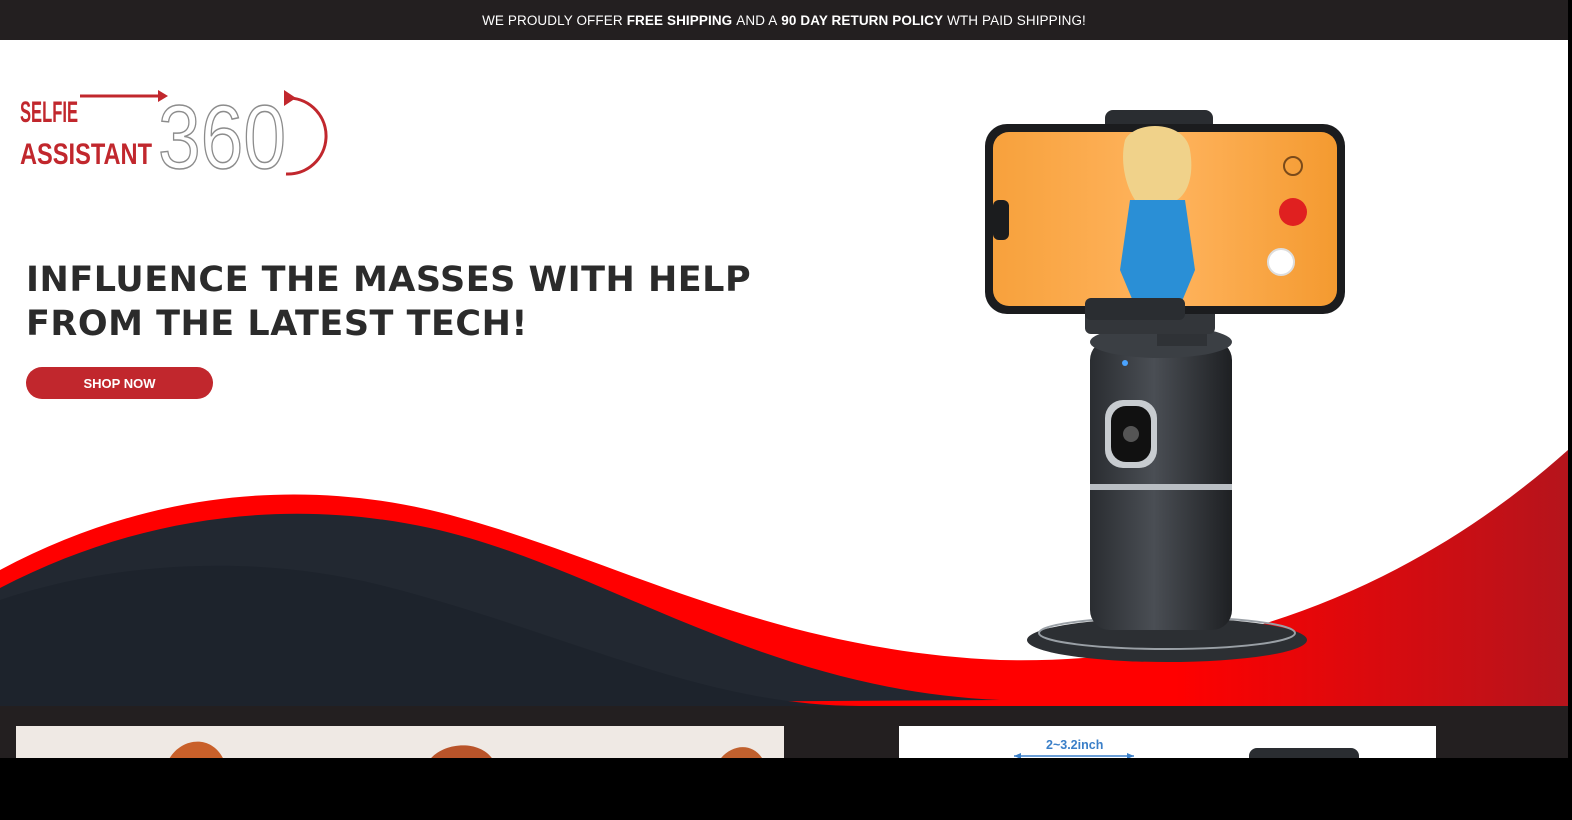 The height and width of the screenshot is (820, 1572). What do you see at coordinates (306, 136) in the screenshot?
I see `logo-rotate-arc` at bounding box center [306, 136].